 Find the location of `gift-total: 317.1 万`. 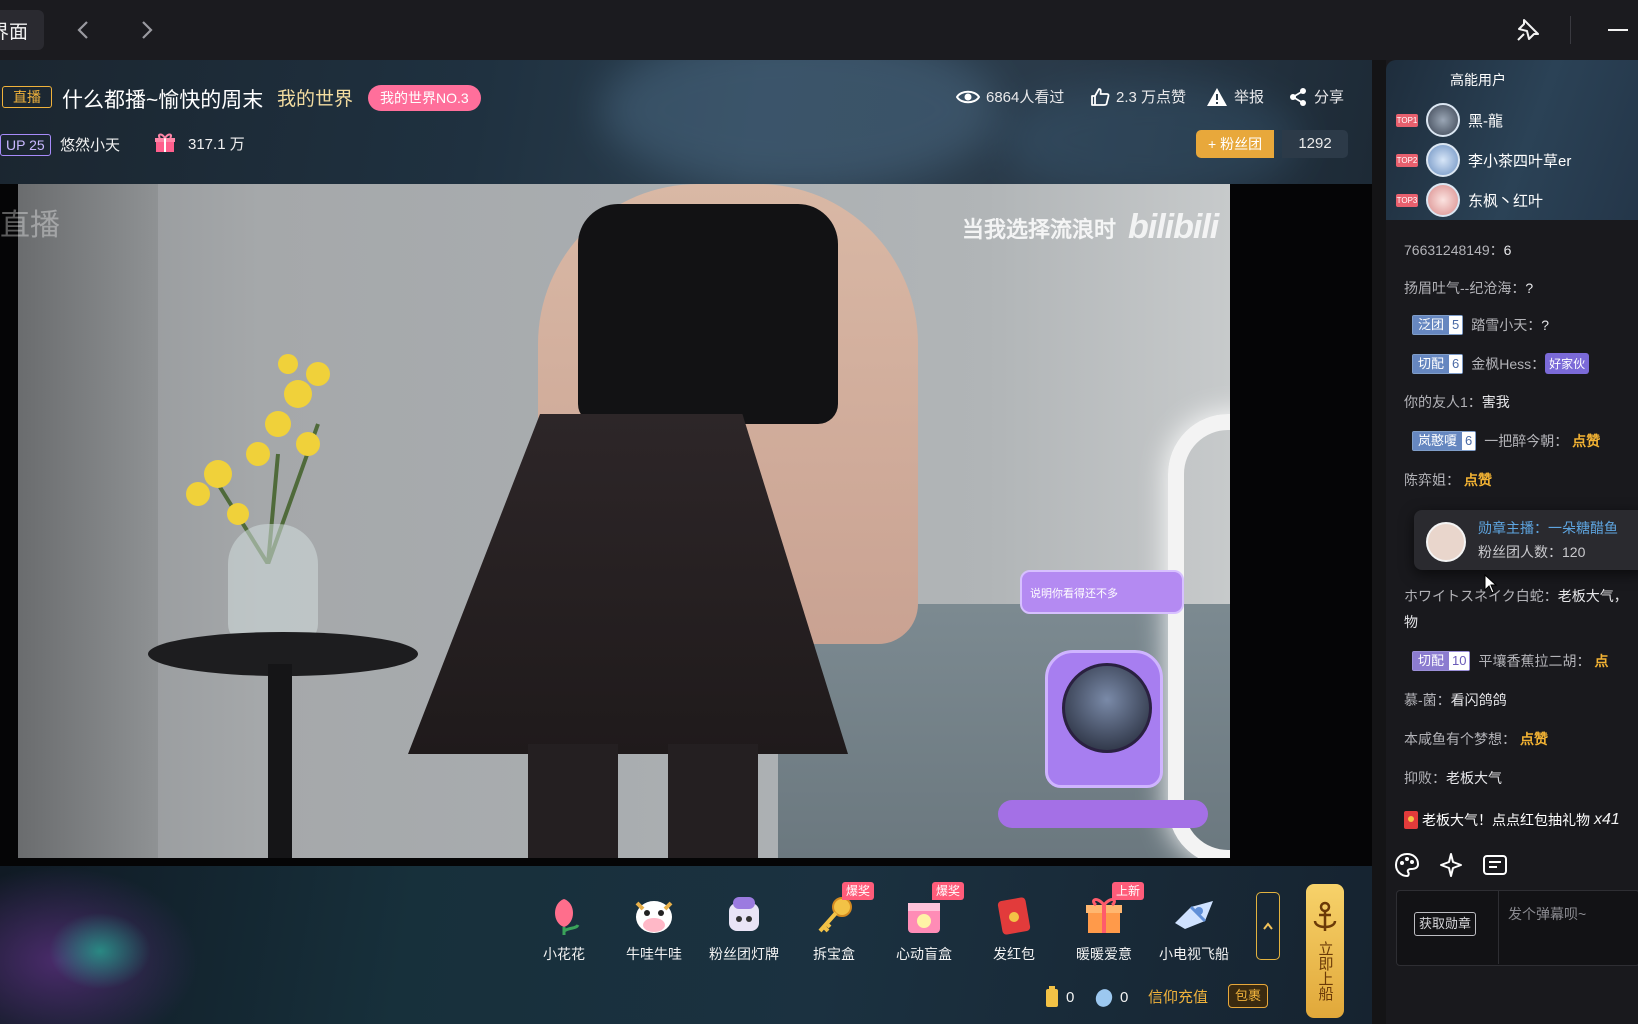

gift-total: 317.1 万 is located at coordinates (199, 143).